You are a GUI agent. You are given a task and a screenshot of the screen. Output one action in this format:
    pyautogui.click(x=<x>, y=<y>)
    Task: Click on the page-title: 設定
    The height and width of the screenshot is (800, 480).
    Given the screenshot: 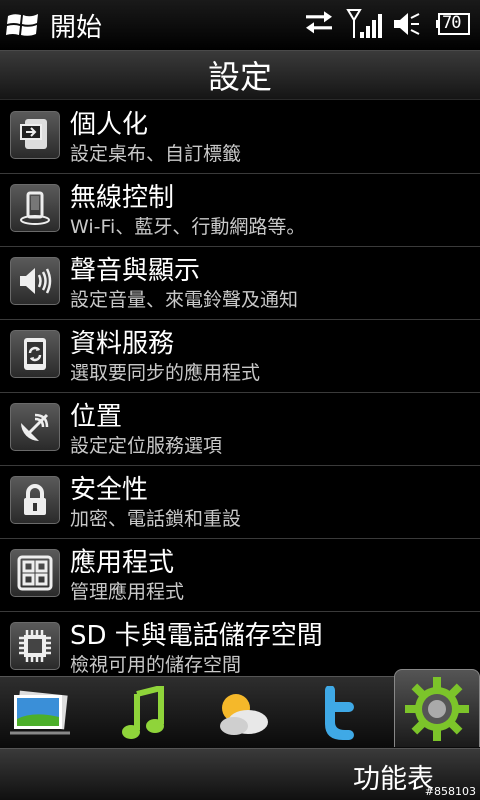 What is the action you would take?
    pyautogui.click(x=239, y=77)
    